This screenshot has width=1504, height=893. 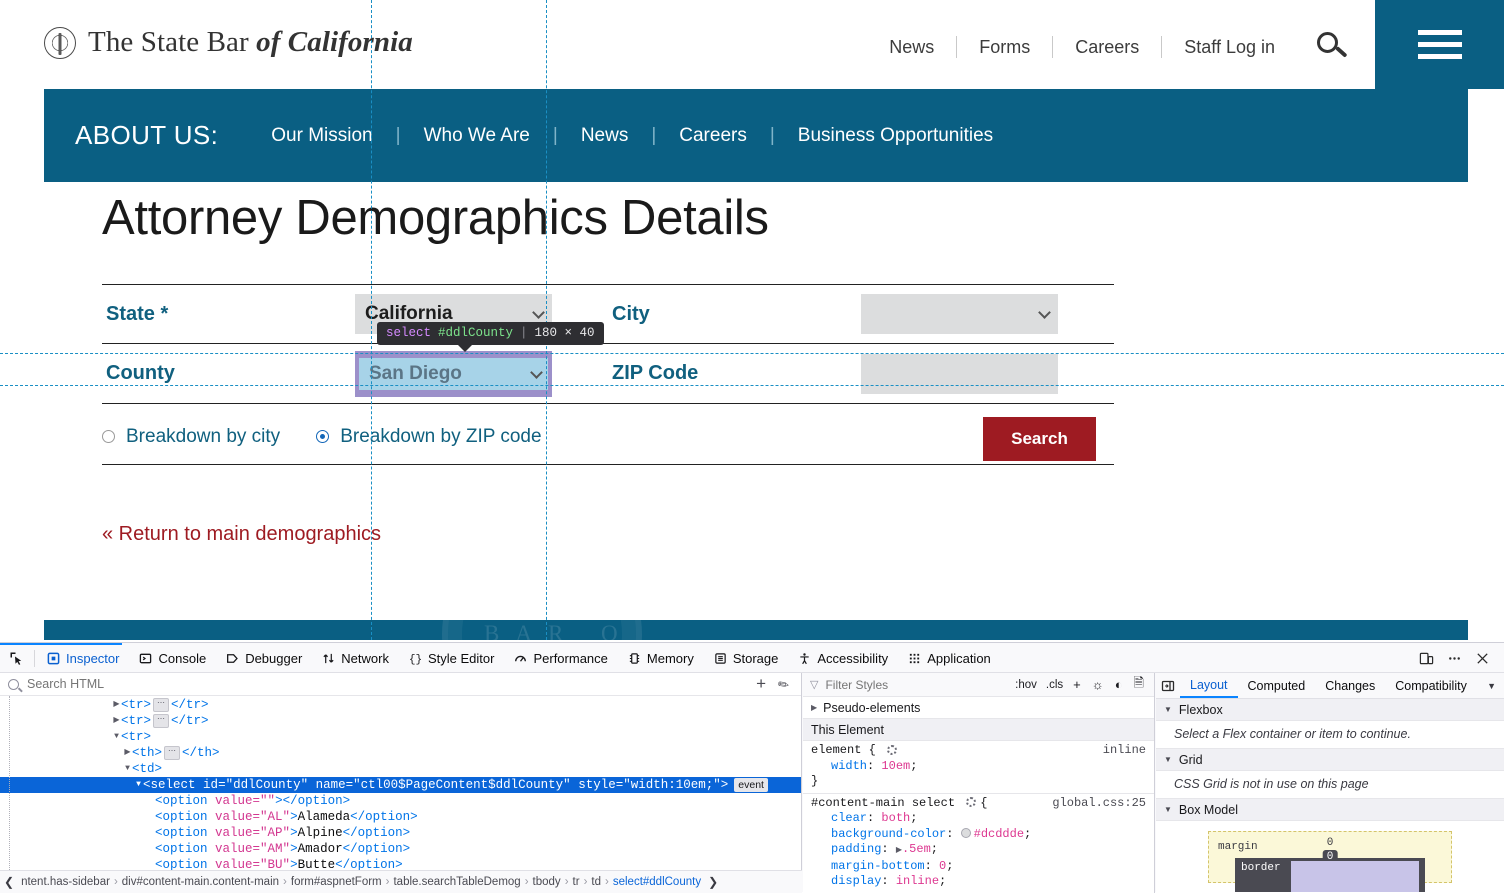 I want to click on zip-select, so click(x=959, y=374).